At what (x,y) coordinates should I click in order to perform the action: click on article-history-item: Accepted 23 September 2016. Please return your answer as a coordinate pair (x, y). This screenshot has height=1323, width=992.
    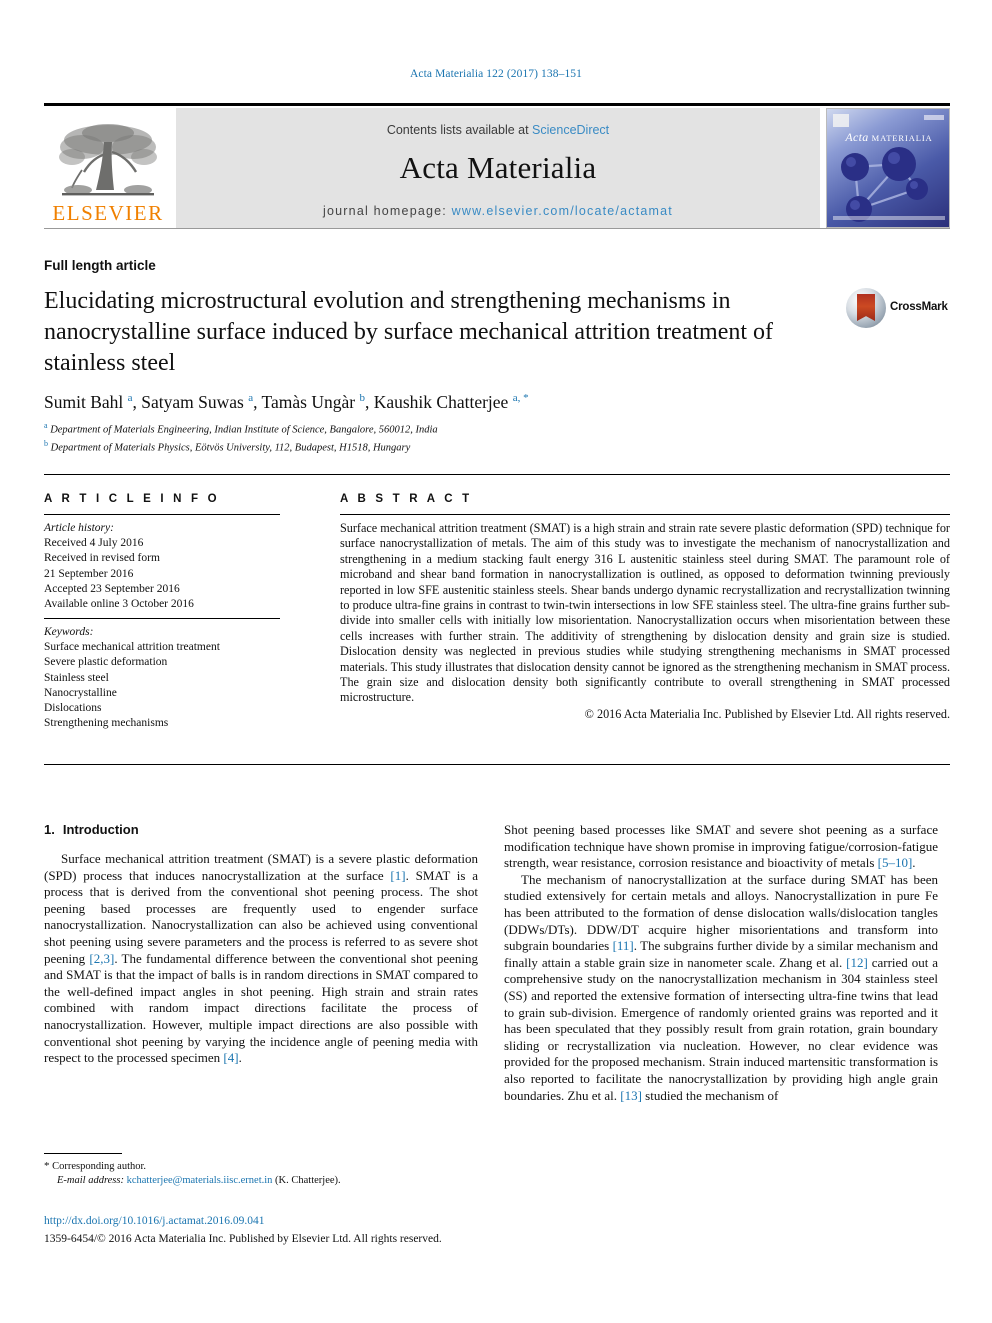
    Looking at the image, I should click on (112, 588).